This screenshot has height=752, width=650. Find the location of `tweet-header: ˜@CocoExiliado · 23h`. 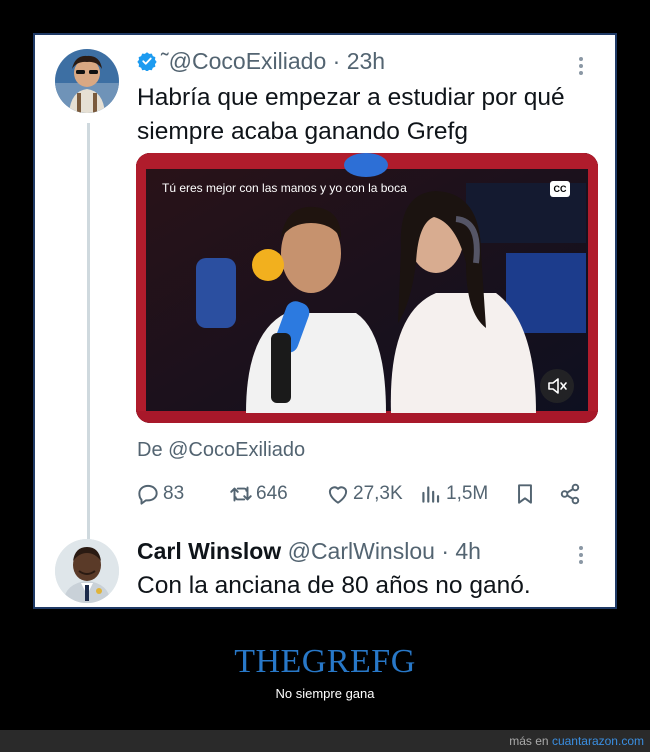

tweet-header: ˜@CocoExiliado · 23h is located at coordinates (261, 61).